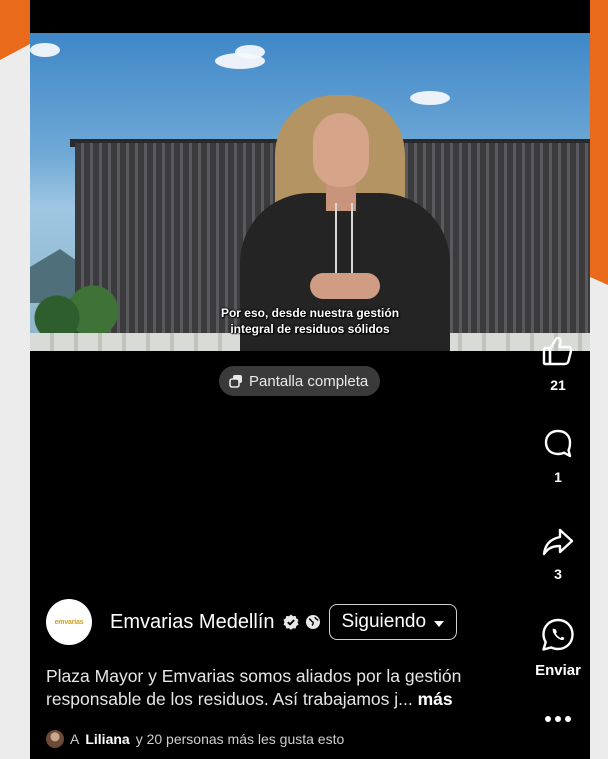 Image resolution: width=608 pixels, height=759 pixels. What do you see at coordinates (558, 354) in the screenshot?
I see `thumbs-up-icon` at bounding box center [558, 354].